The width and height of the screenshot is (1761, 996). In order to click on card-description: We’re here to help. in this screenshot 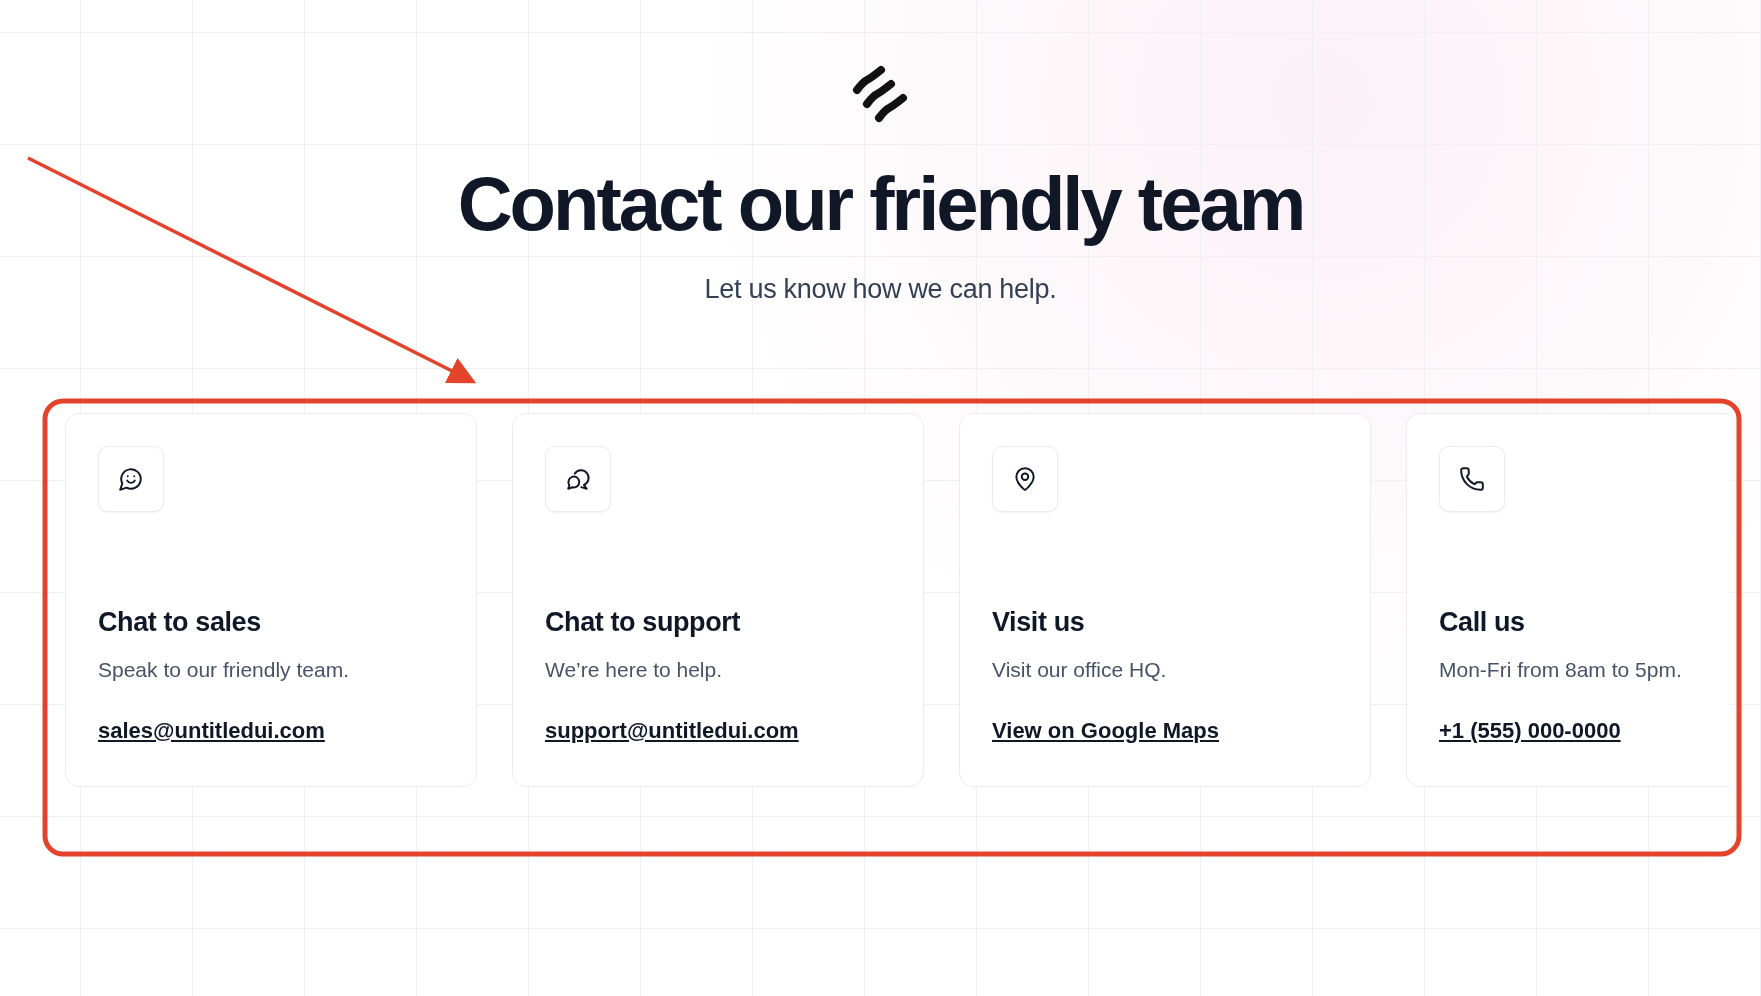, I will do `click(634, 669)`.